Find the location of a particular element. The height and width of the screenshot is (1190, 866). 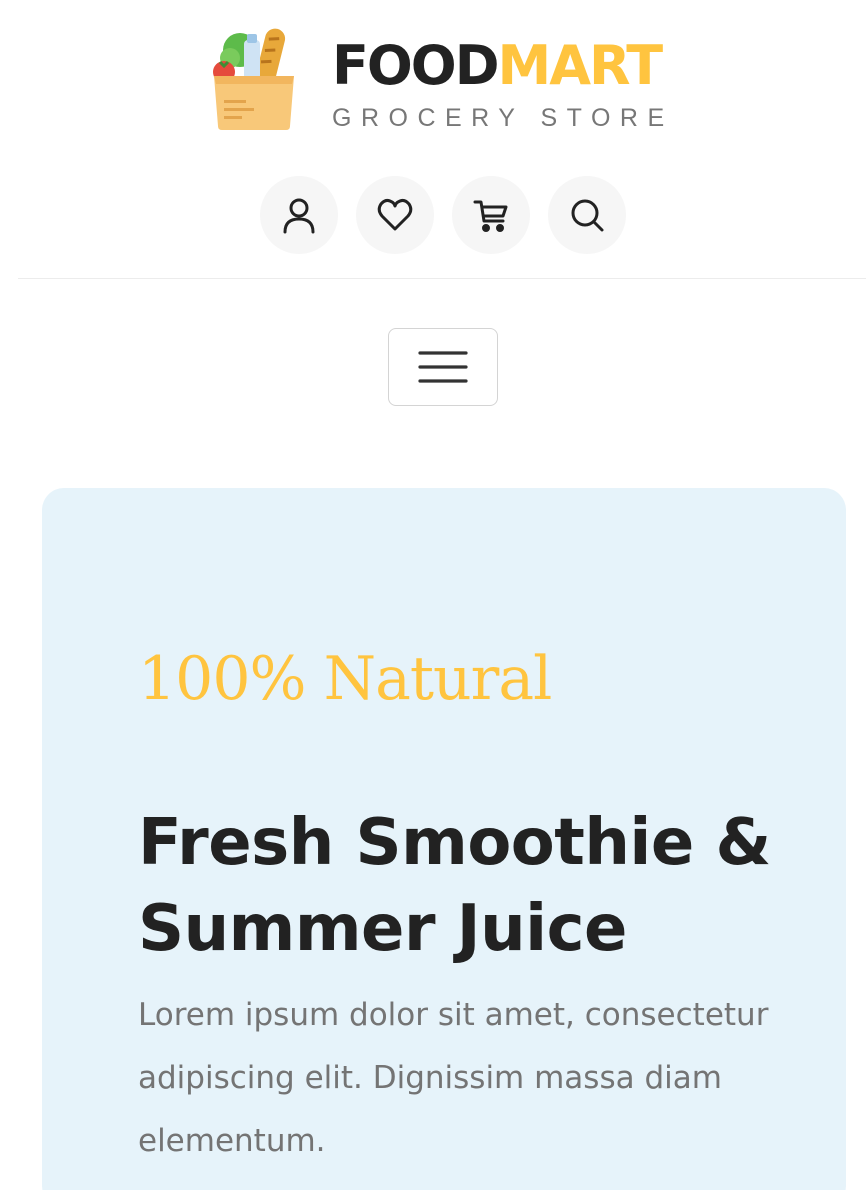

logo: FOODMART GROCERY STORE is located at coordinates (450, 78).